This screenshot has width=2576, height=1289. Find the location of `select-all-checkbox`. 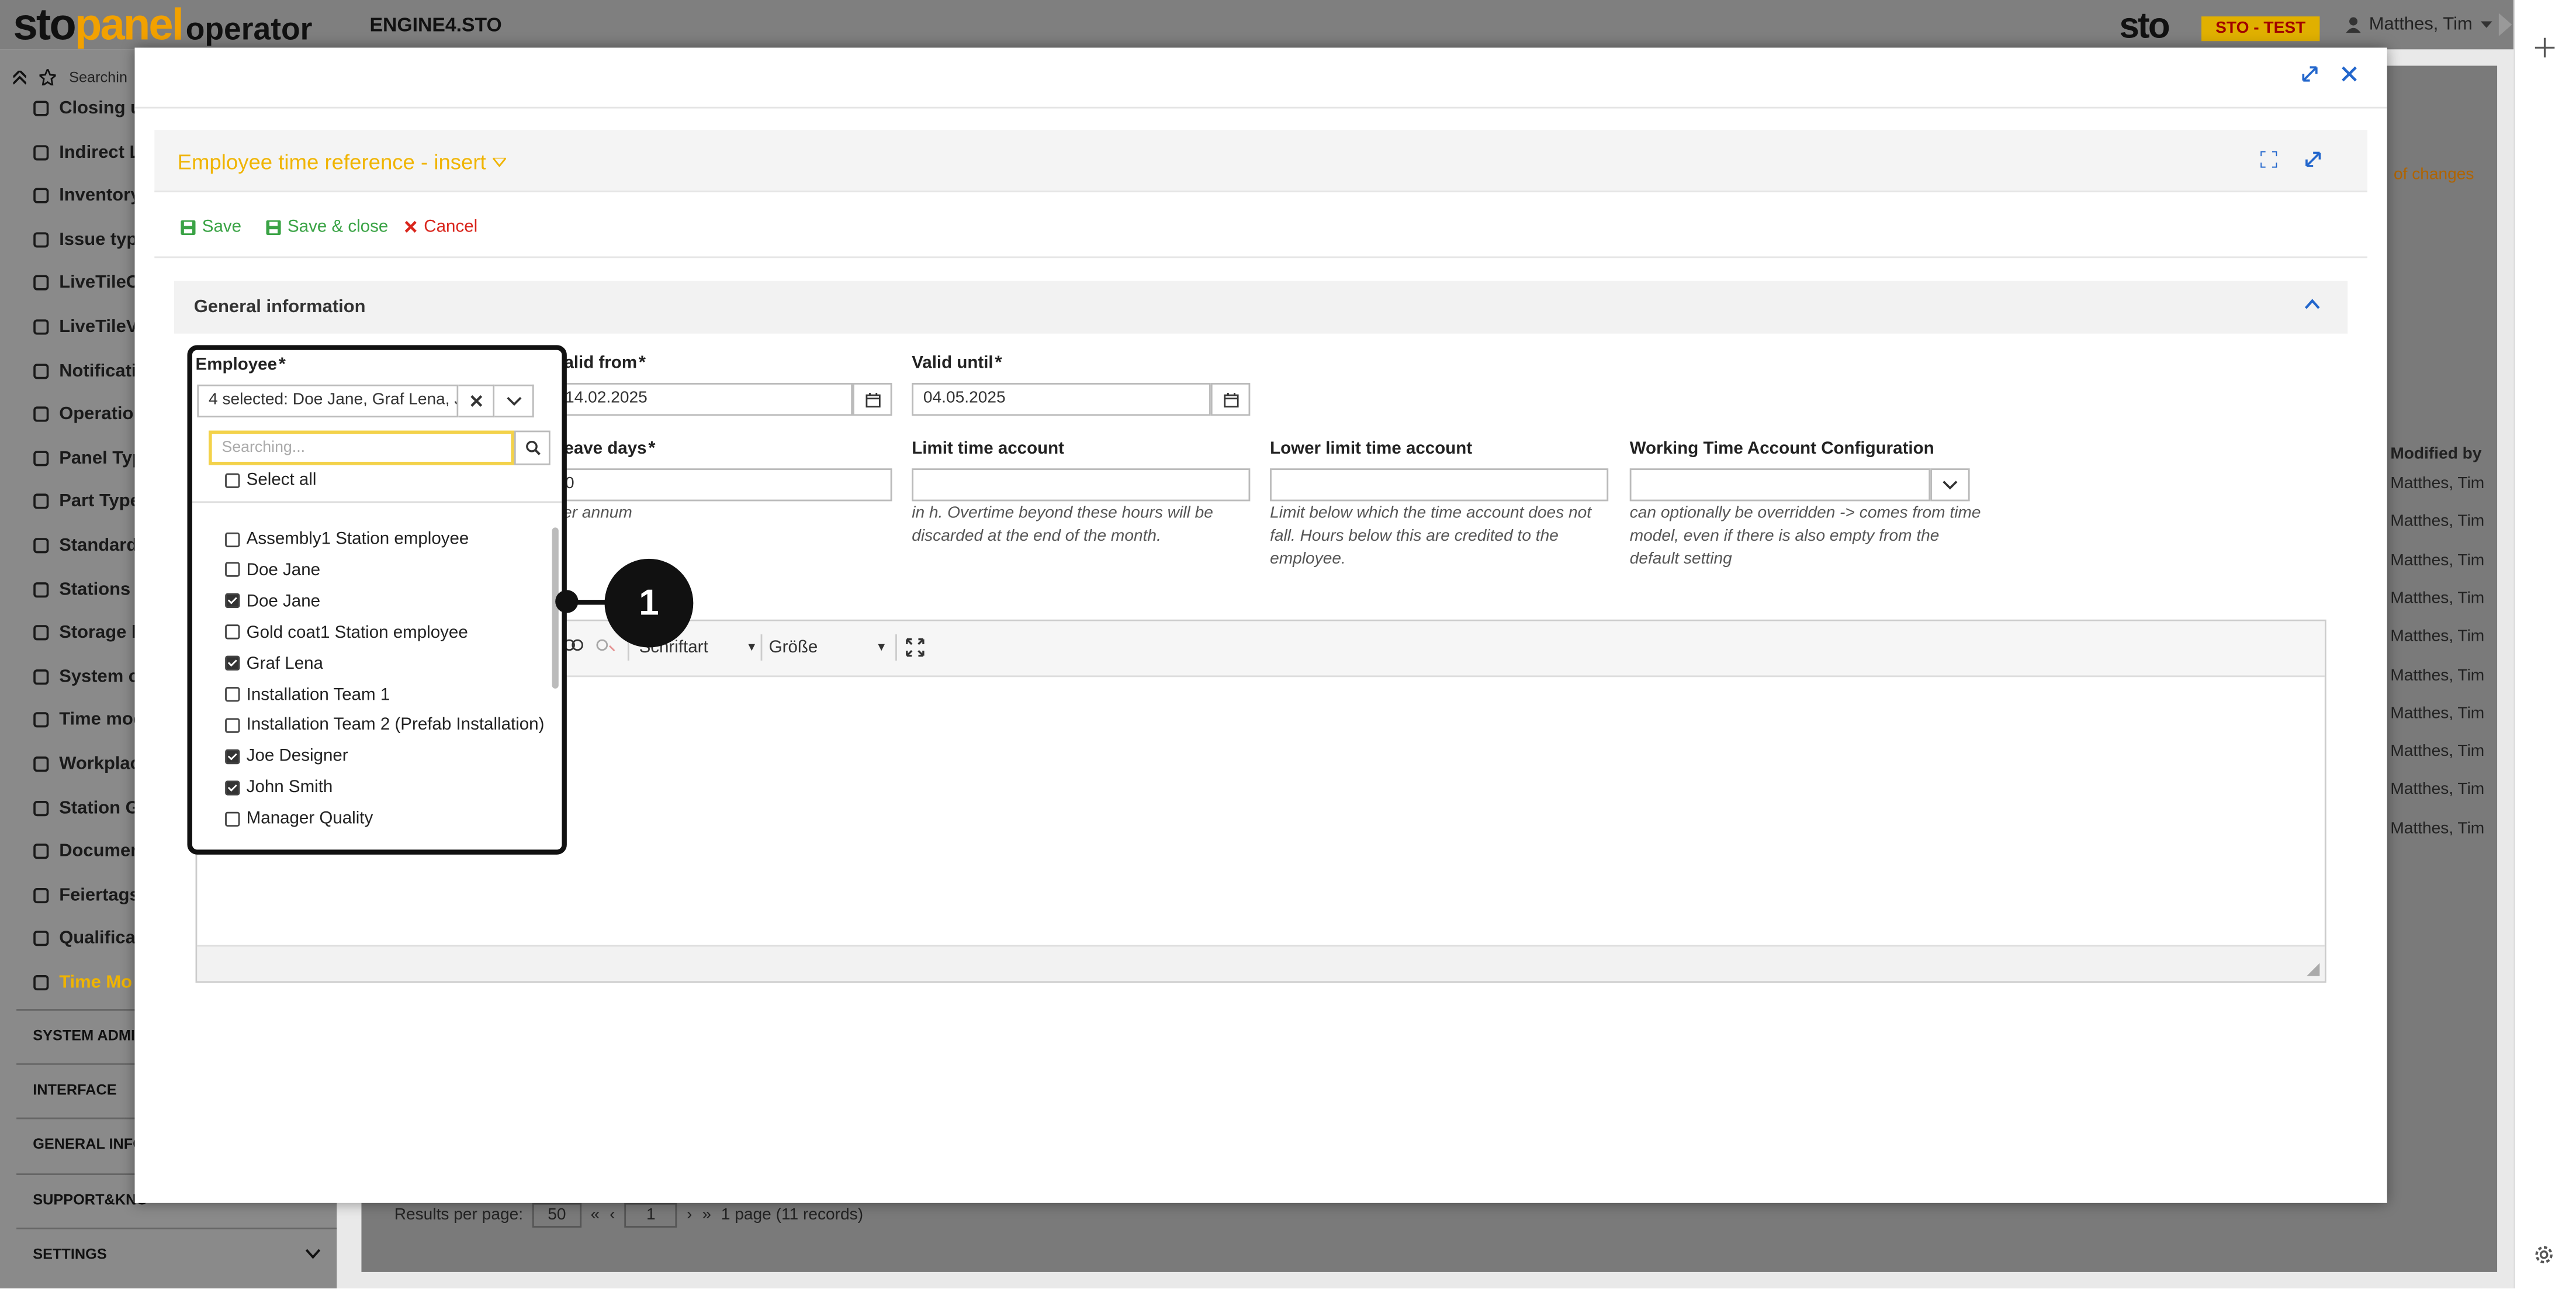

select-all-checkbox is located at coordinates (232, 480).